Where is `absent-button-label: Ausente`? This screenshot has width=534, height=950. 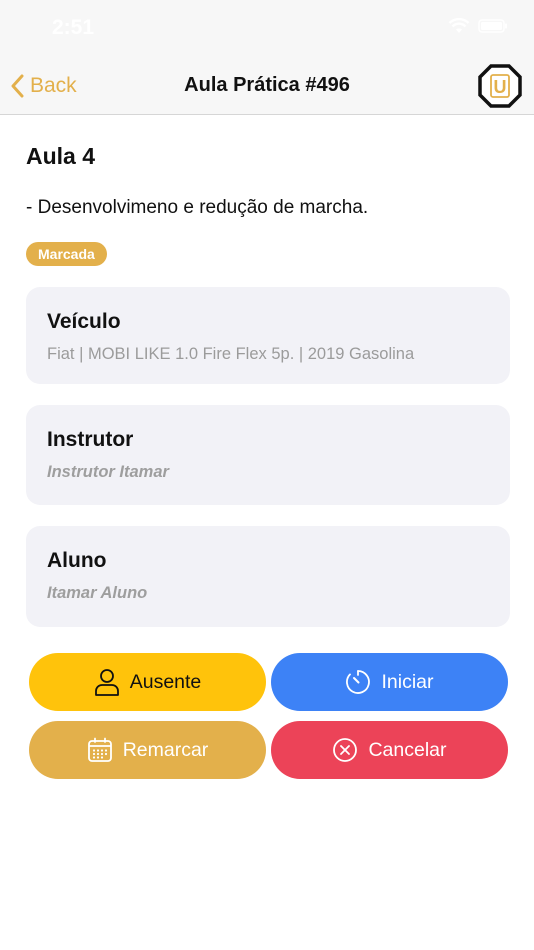 absent-button-label: Ausente is located at coordinates (165, 681).